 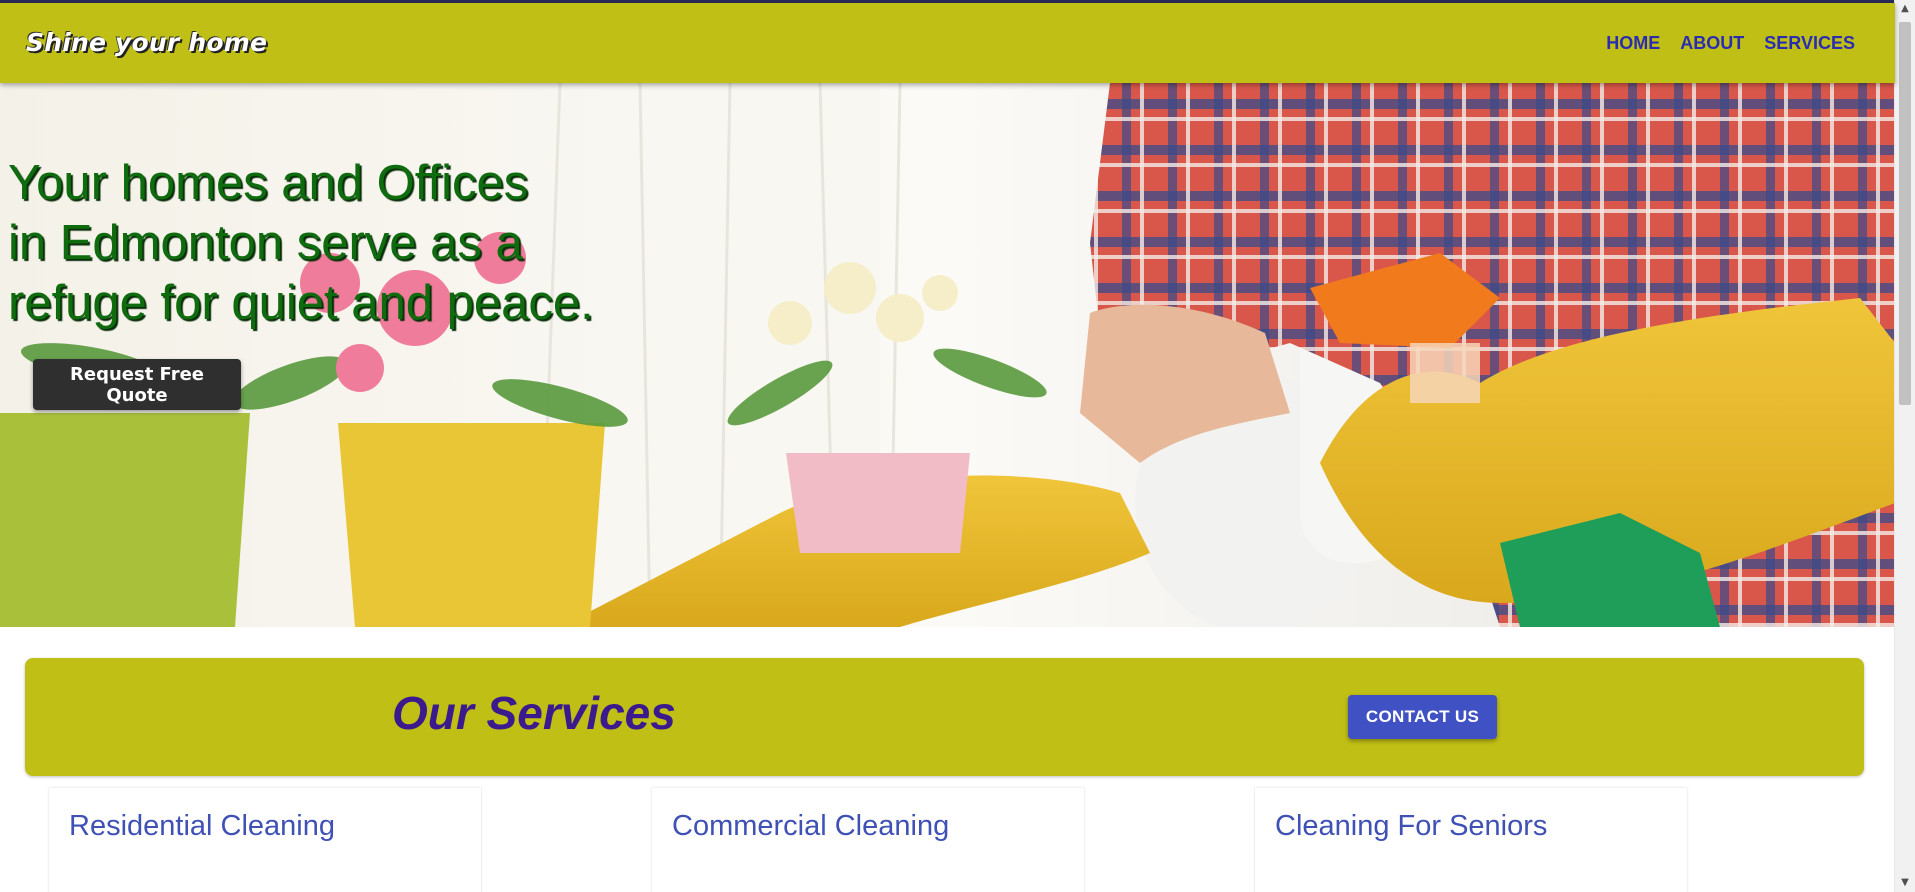 What do you see at coordinates (268, 183) in the screenshot?
I see `hero-headline-line-1: Your homes and Offices` at bounding box center [268, 183].